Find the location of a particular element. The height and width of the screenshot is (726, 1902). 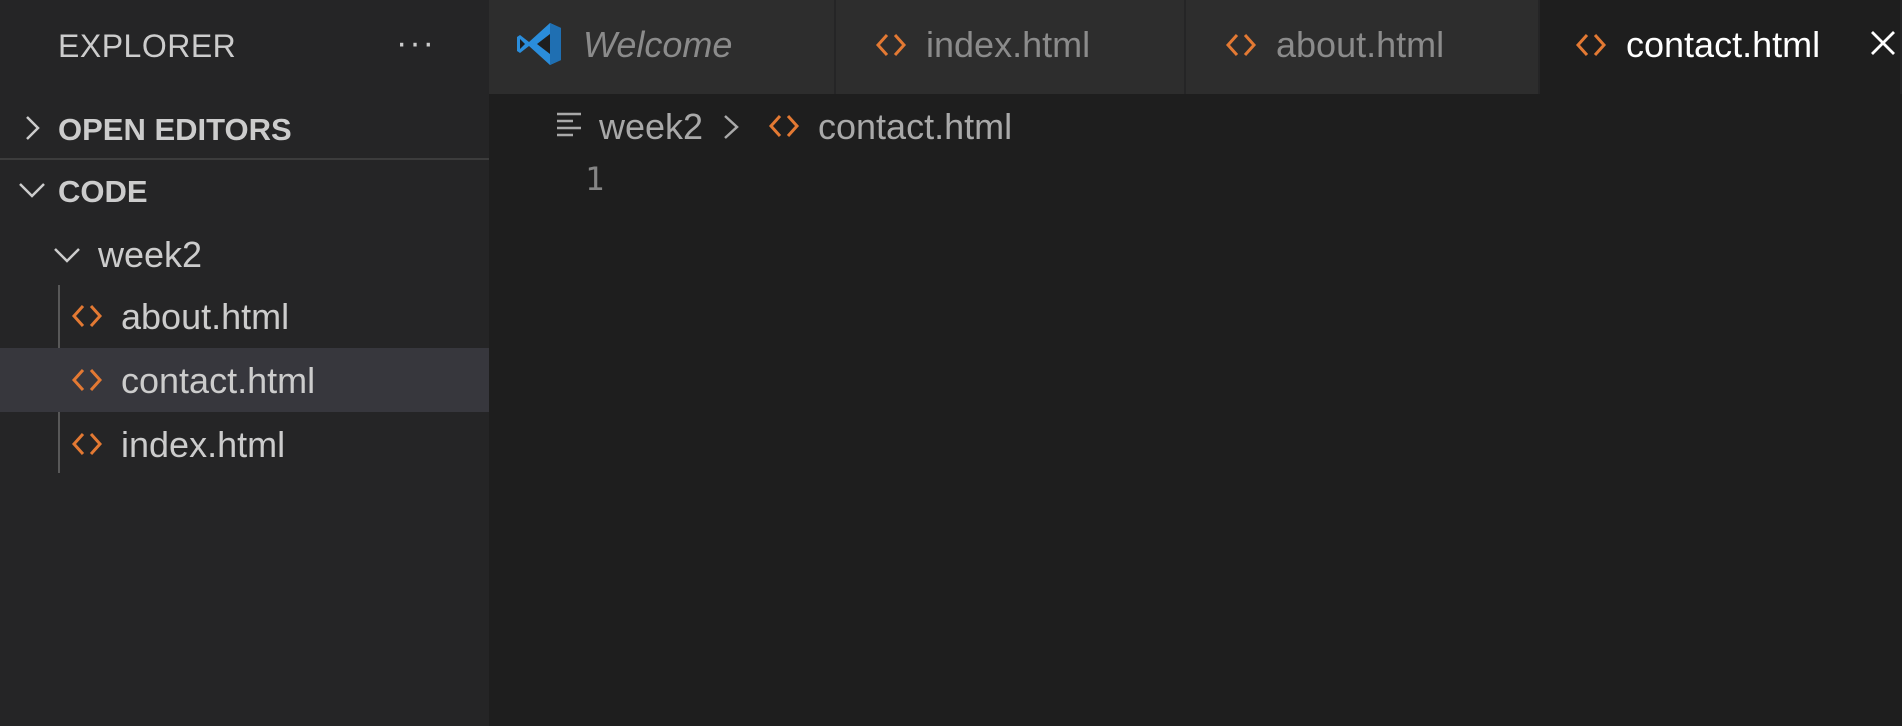

tree-file-index: index.html is located at coordinates (244, 444).